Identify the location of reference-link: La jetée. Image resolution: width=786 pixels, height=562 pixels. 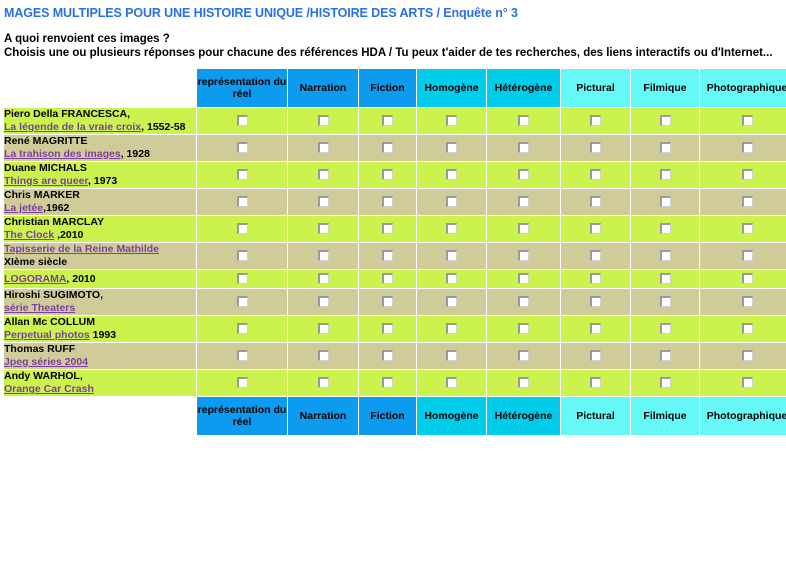
(23, 208).